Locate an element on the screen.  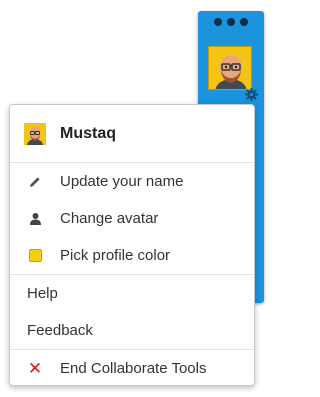
exit-section: ✕ End Collaborate Tools is located at coordinates (132, 367).